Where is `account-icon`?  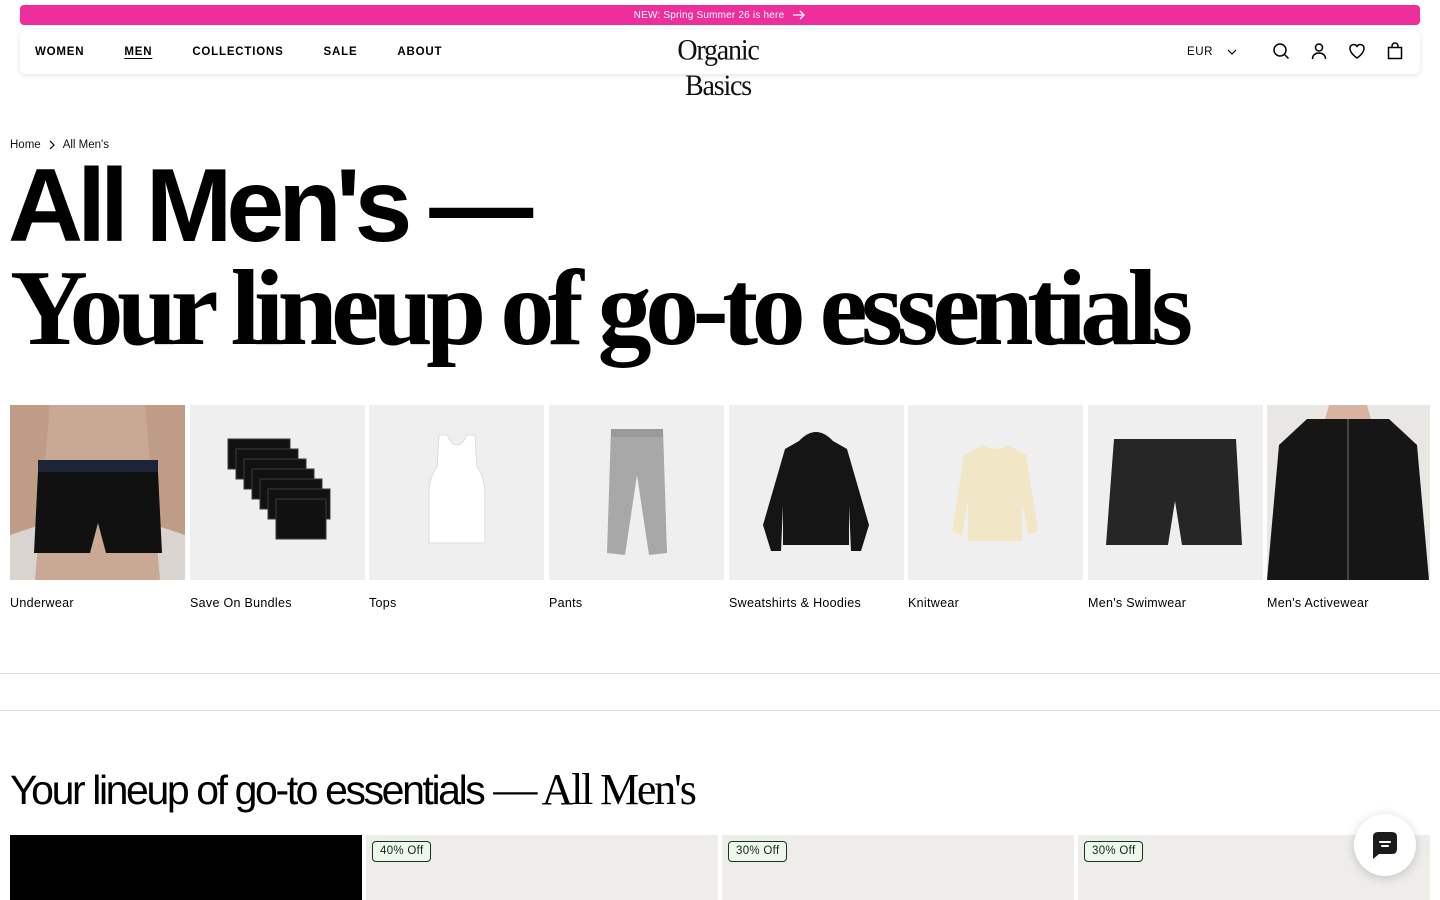 account-icon is located at coordinates (1319, 51).